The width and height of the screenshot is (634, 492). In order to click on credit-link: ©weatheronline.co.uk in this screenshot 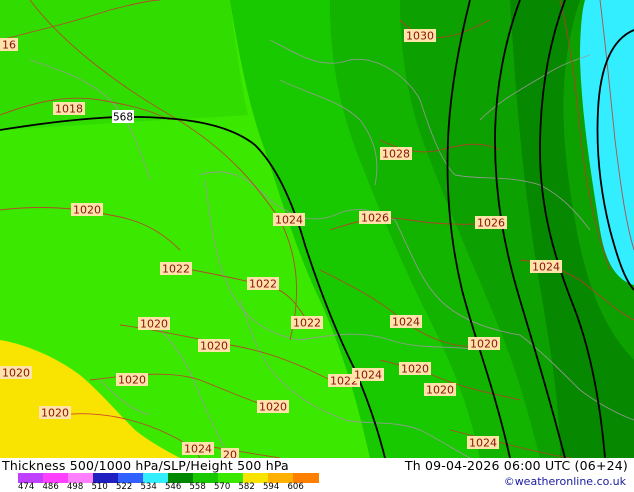, I will do `click(565, 481)`.